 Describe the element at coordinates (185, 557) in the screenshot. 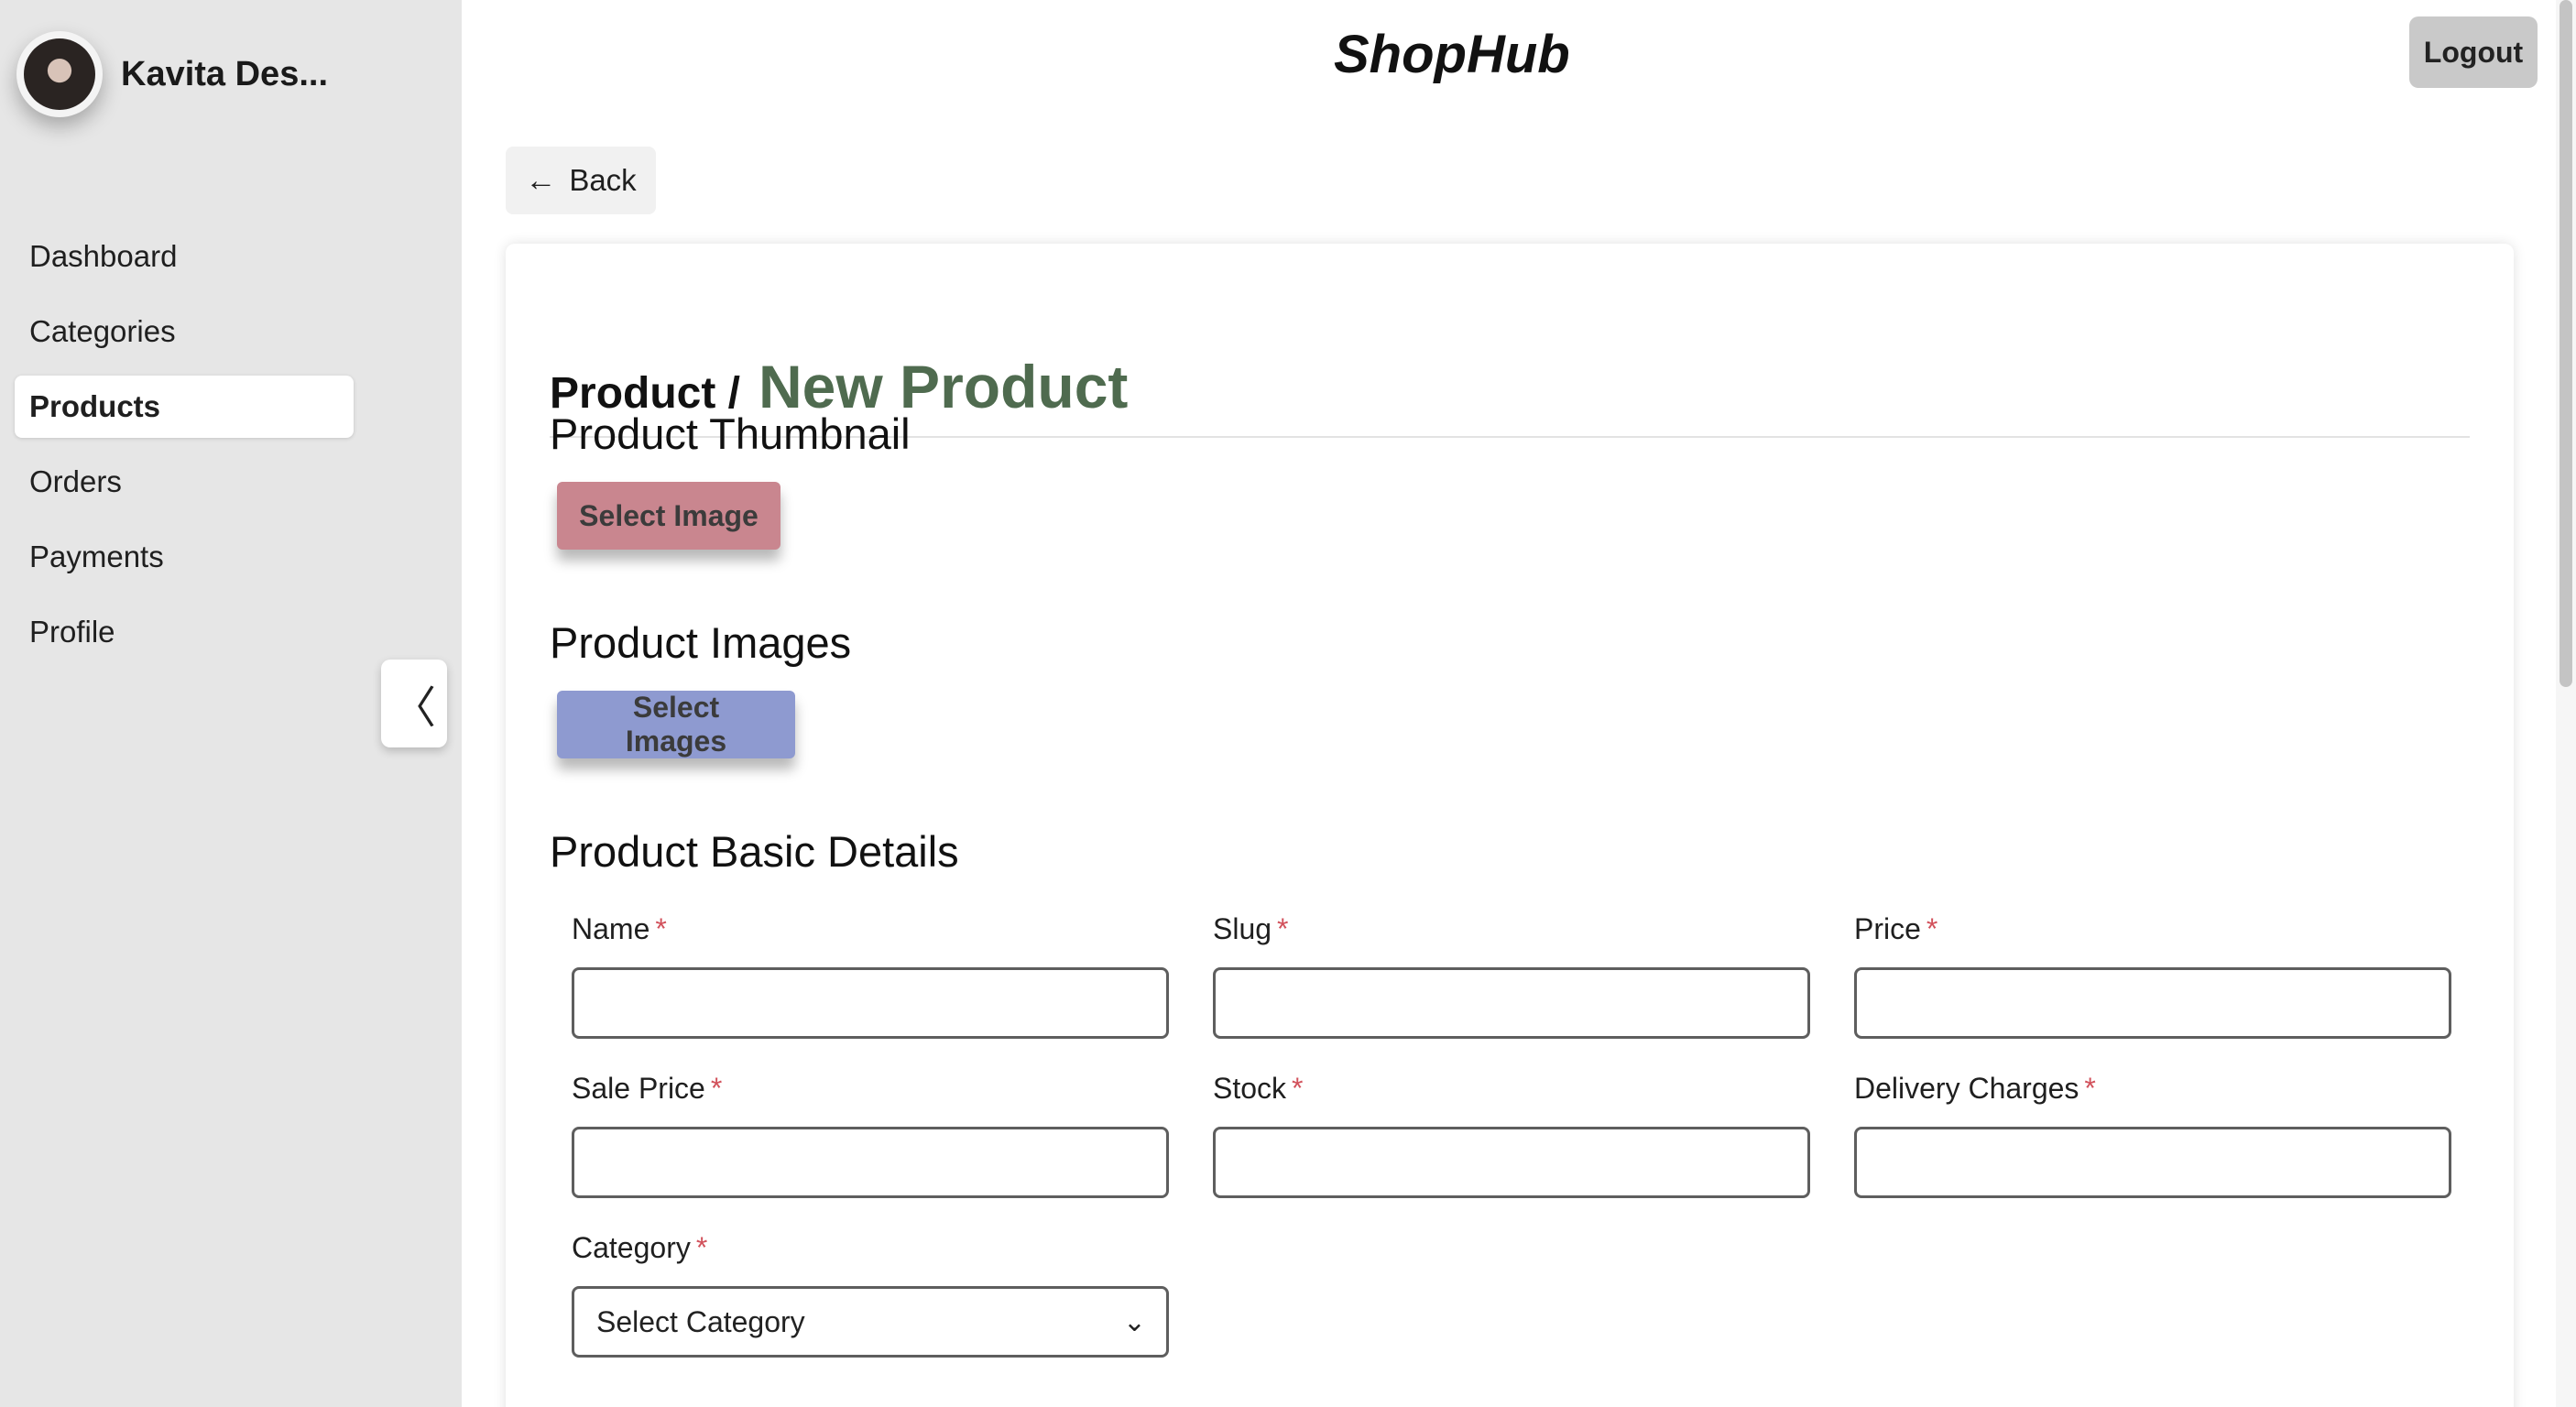

I see `sidebar-item-payments: Payments` at that location.